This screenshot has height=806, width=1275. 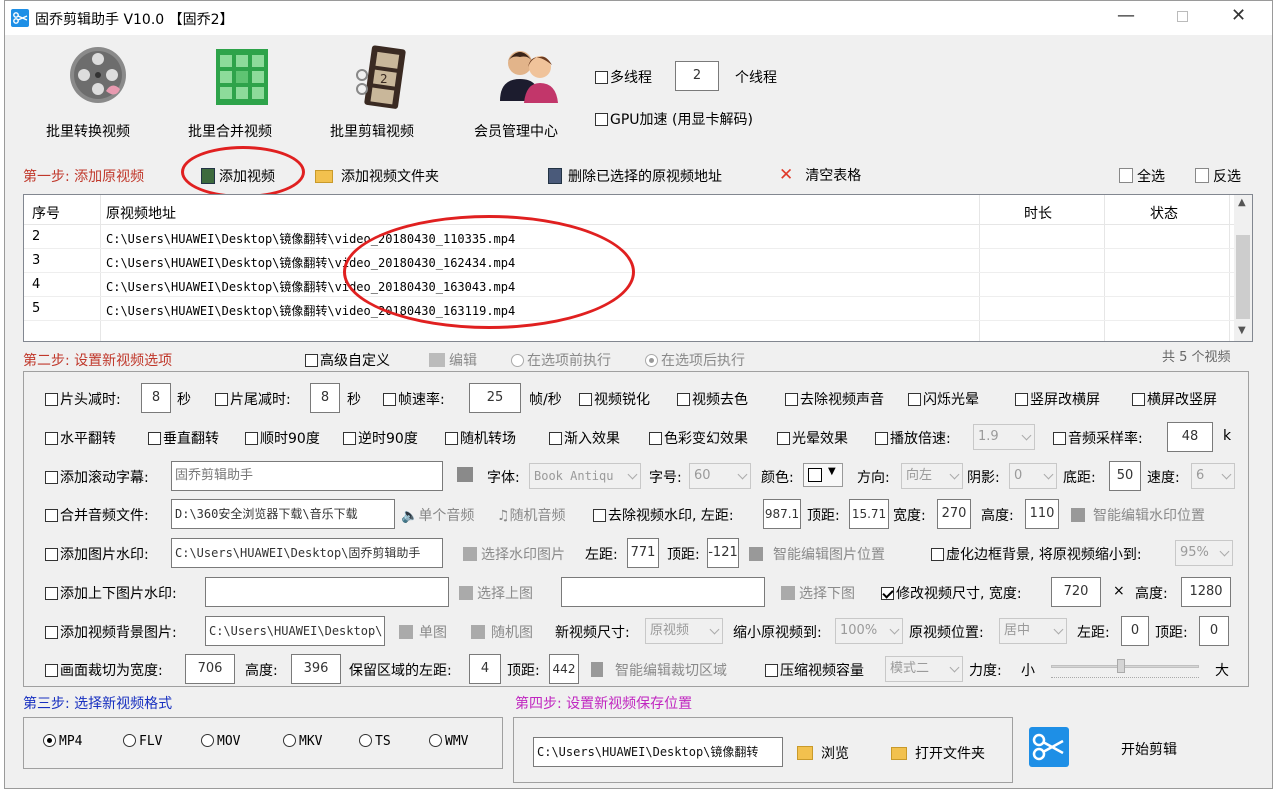 What do you see at coordinates (448, 741) in the screenshot?
I see `format-radio-wmv: WMV` at bounding box center [448, 741].